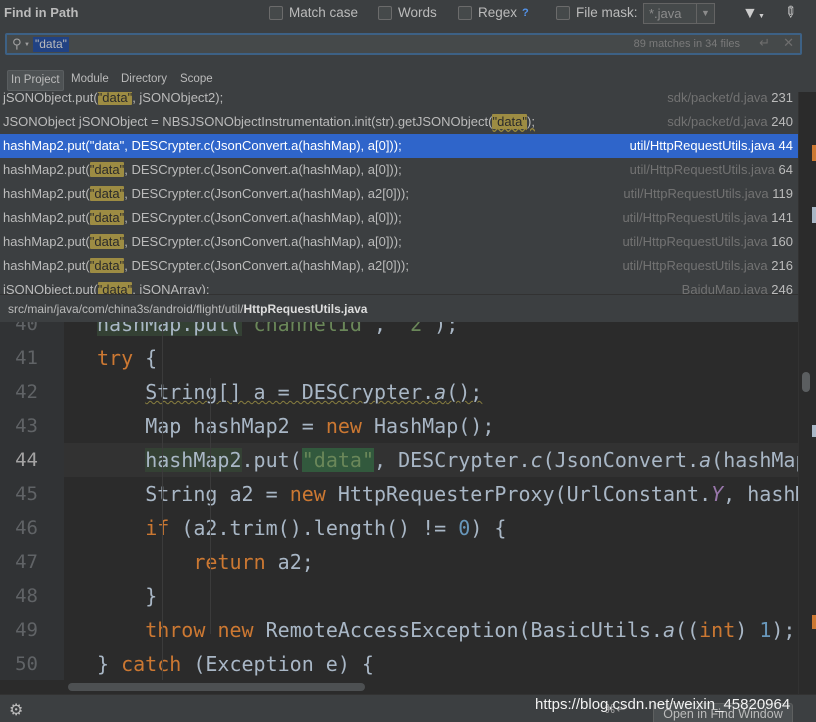 The image size is (816, 722). I want to click on file-mask-checkbox, so click(563, 12).